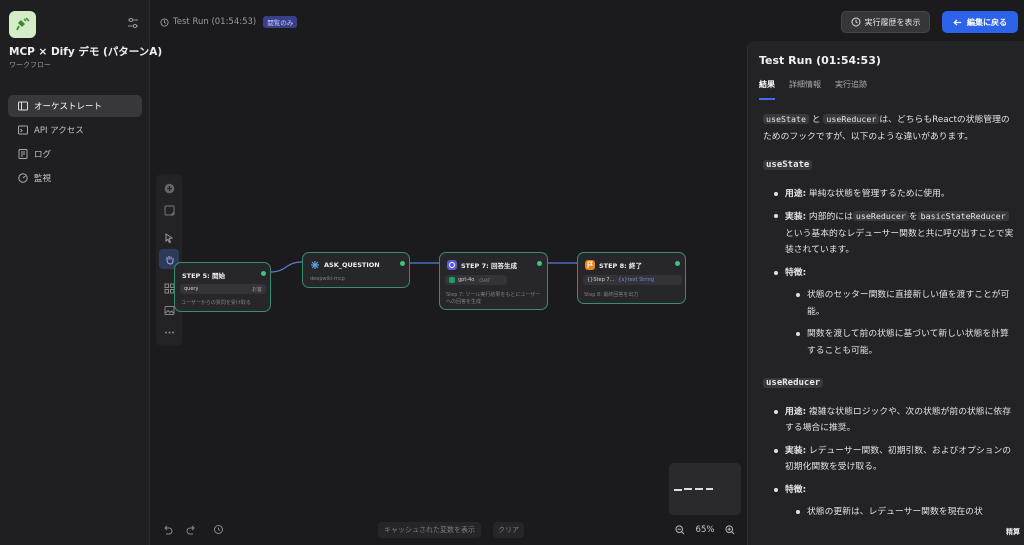 The height and width of the screenshot is (545, 1024). Describe the element at coordinates (1013, 532) in the screenshot. I see `corner-label: 精算` at that location.